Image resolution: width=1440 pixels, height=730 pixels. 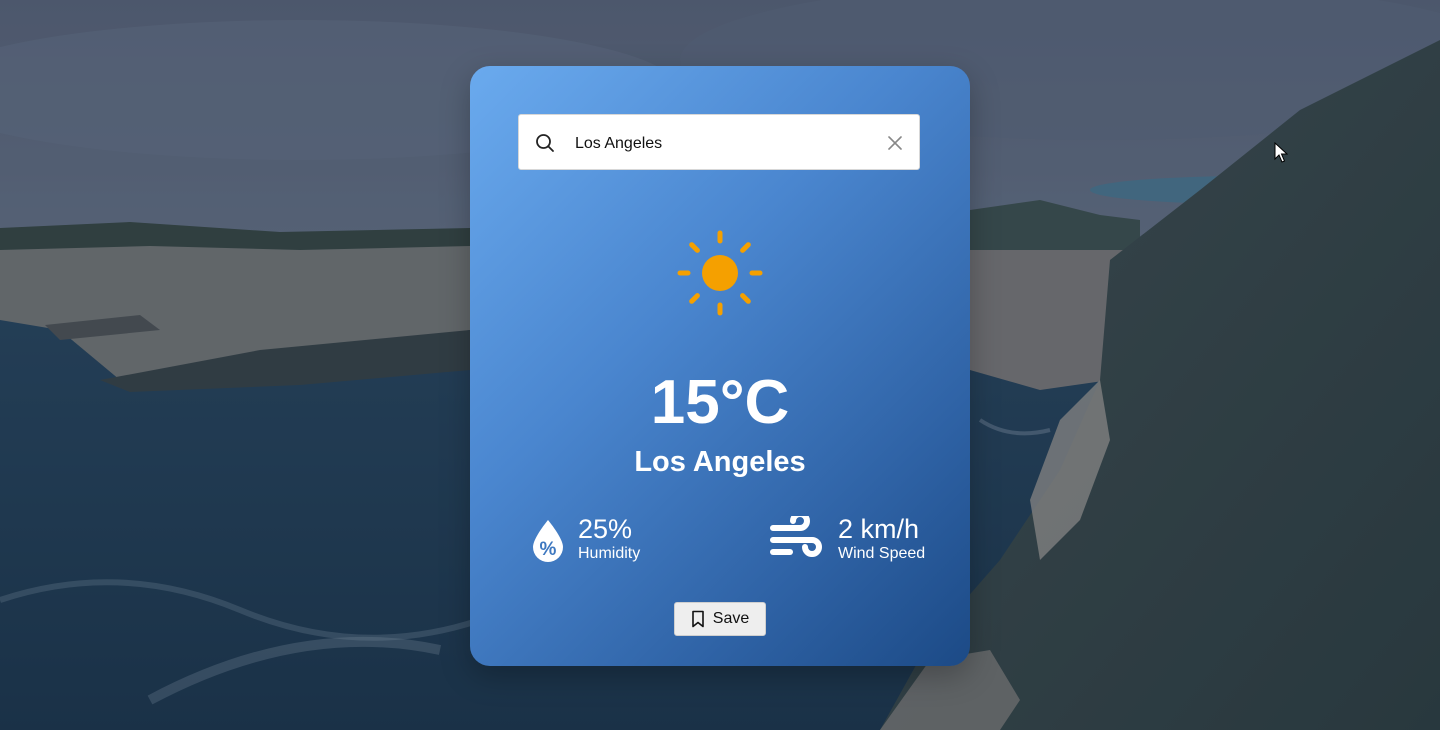 I want to click on wind-label: Wind Speed, so click(x=882, y=553).